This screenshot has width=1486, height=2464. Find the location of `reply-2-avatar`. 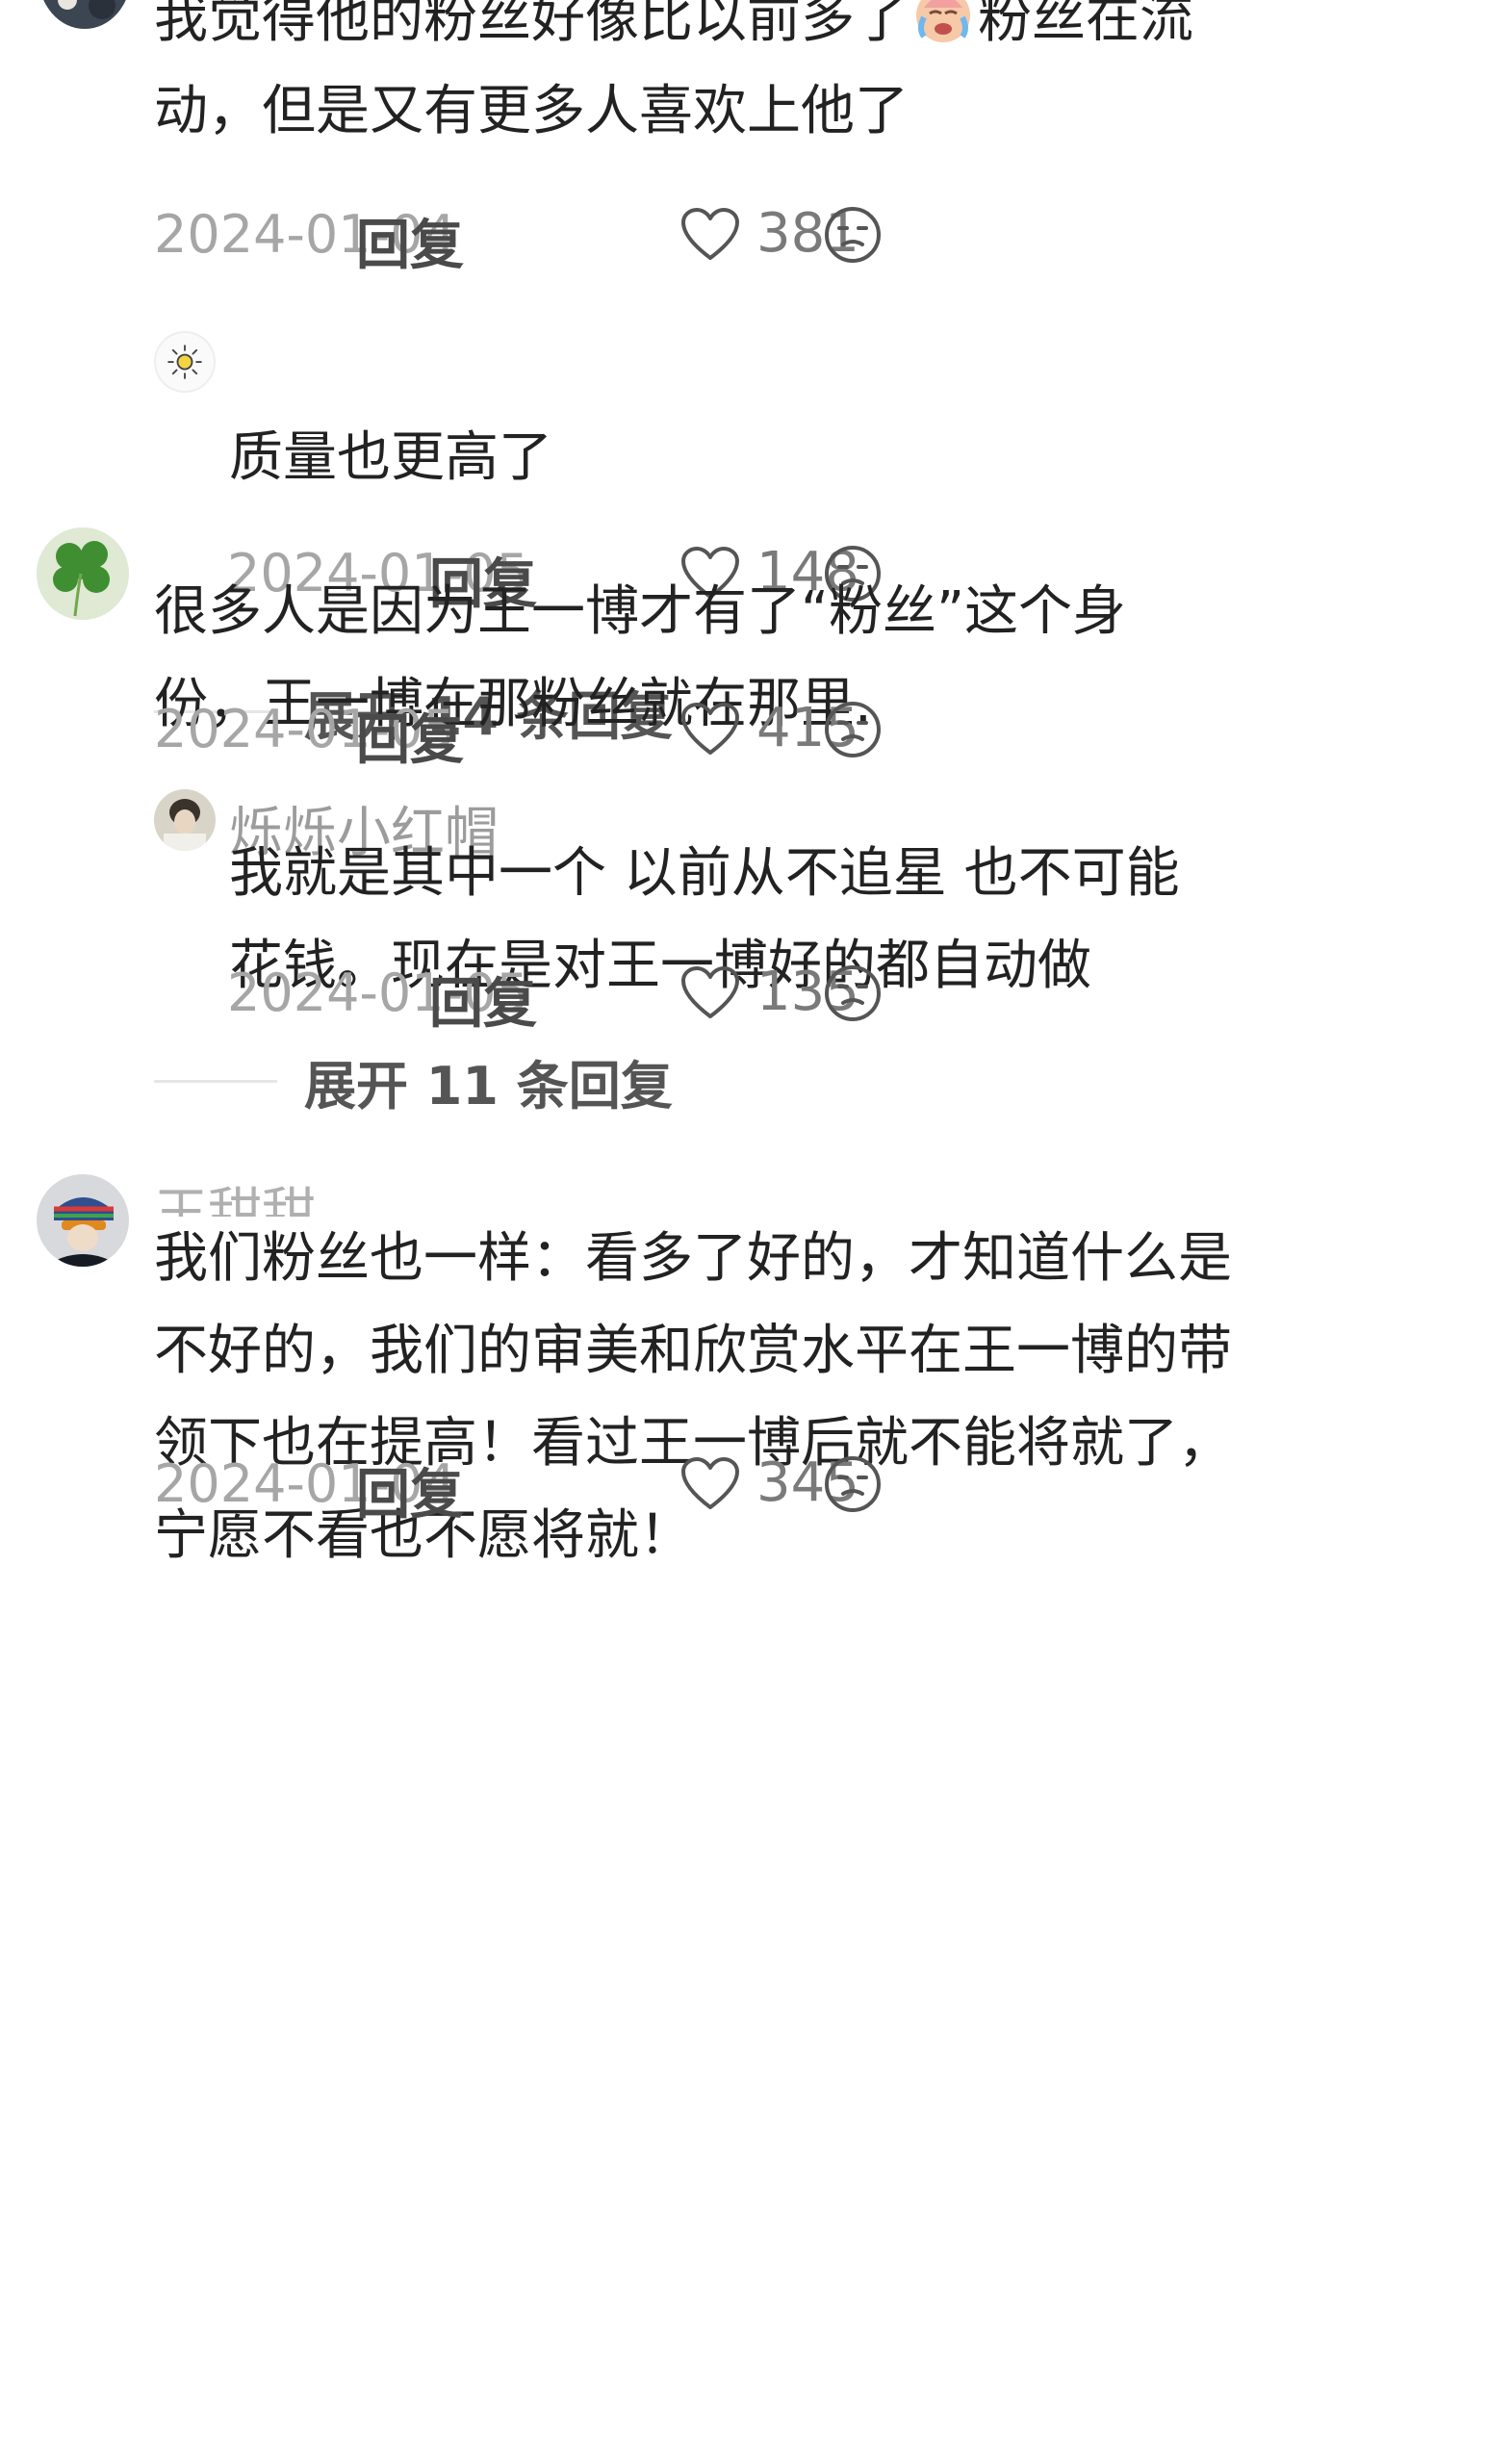

reply-2-avatar is located at coordinates (185, 820).